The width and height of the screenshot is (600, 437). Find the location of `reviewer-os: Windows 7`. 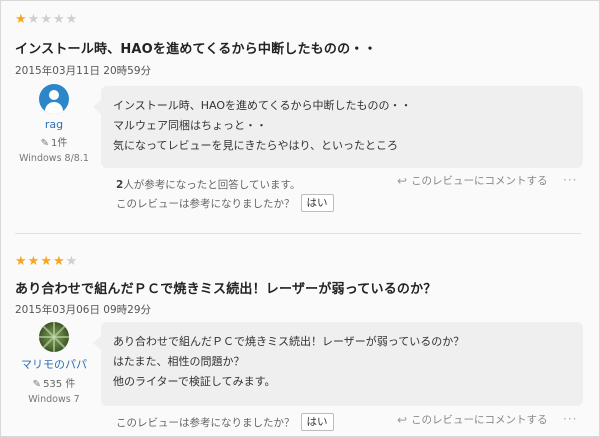

reviewer-os: Windows 7 is located at coordinates (54, 399).